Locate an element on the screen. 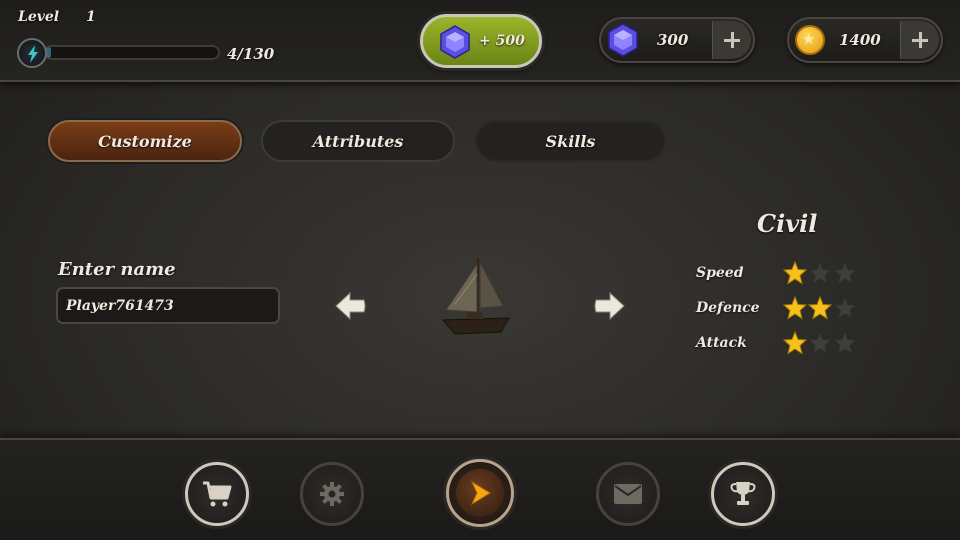 This screenshot has height=540, width=960. name-input is located at coordinates (168, 305).